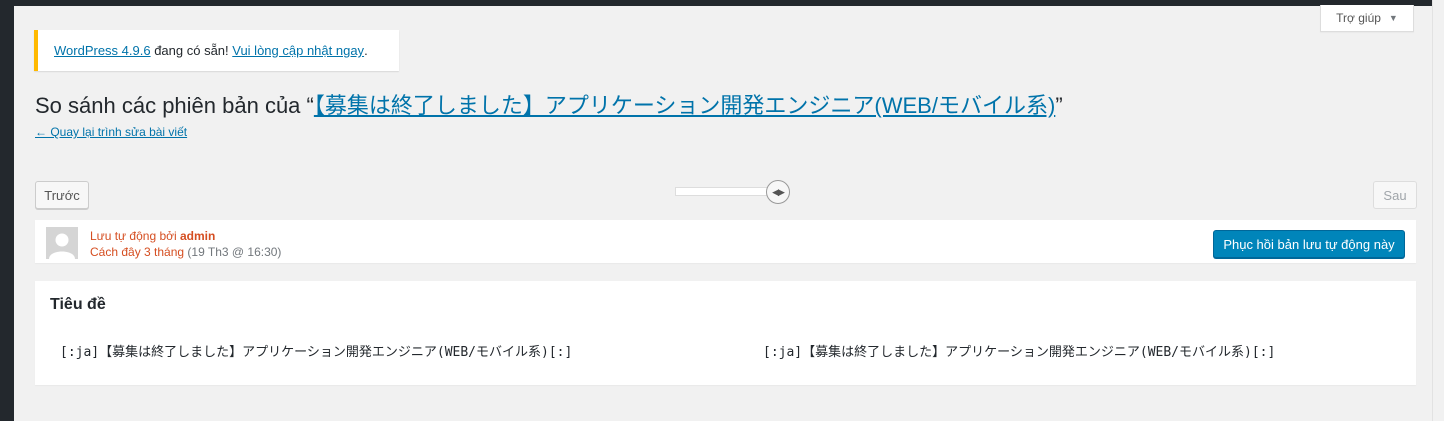 This screenshot has height=421, width=1444. Describe the element at coordinates (1059, 105) in the screenshot. I see `title-suffix: ”` at that location.